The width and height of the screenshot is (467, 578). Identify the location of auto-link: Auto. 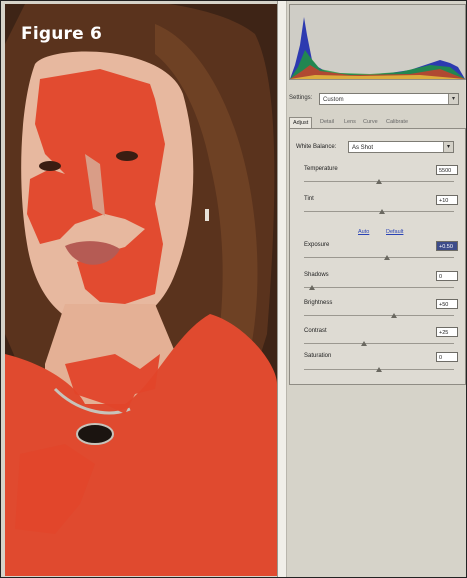
(363, 232).